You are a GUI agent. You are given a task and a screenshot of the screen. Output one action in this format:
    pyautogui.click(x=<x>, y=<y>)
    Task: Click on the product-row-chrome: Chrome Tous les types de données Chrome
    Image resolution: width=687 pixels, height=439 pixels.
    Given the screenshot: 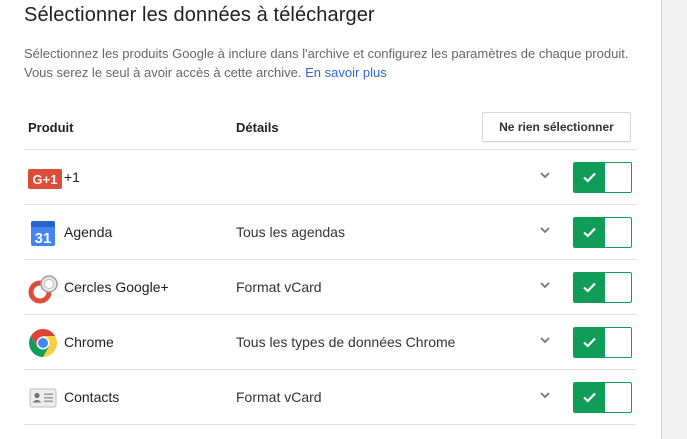 What is the action you would take?
    pyautogui.click(x=330, y=342)
    